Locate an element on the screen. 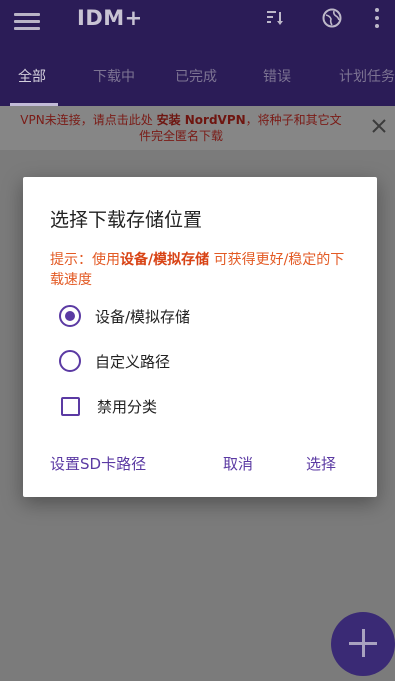  tab-completed: 已完成 is located at coordinates (196, 76).